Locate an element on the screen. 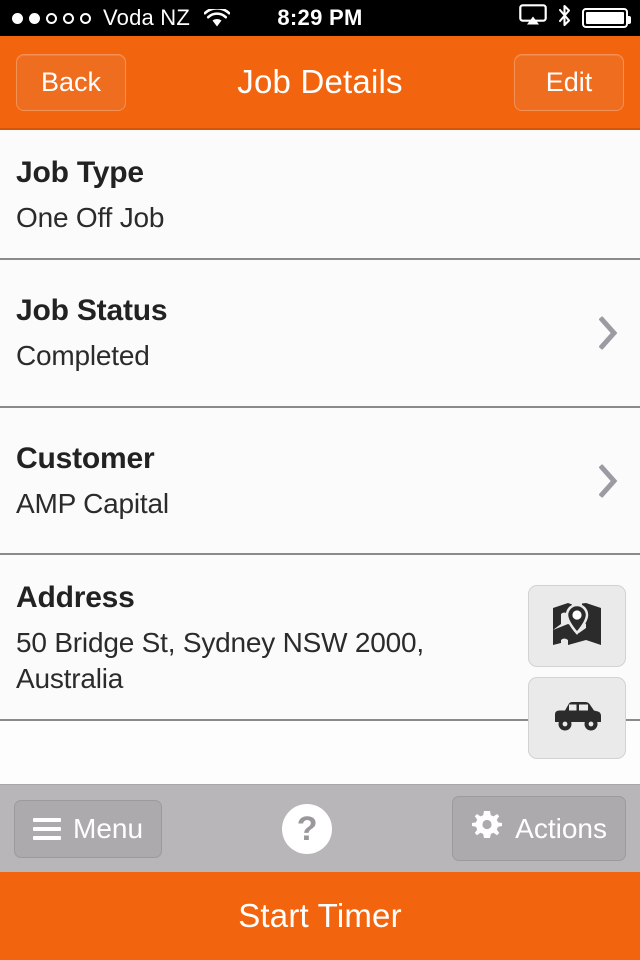  get-directions-button is located at coordinates (577, 718).